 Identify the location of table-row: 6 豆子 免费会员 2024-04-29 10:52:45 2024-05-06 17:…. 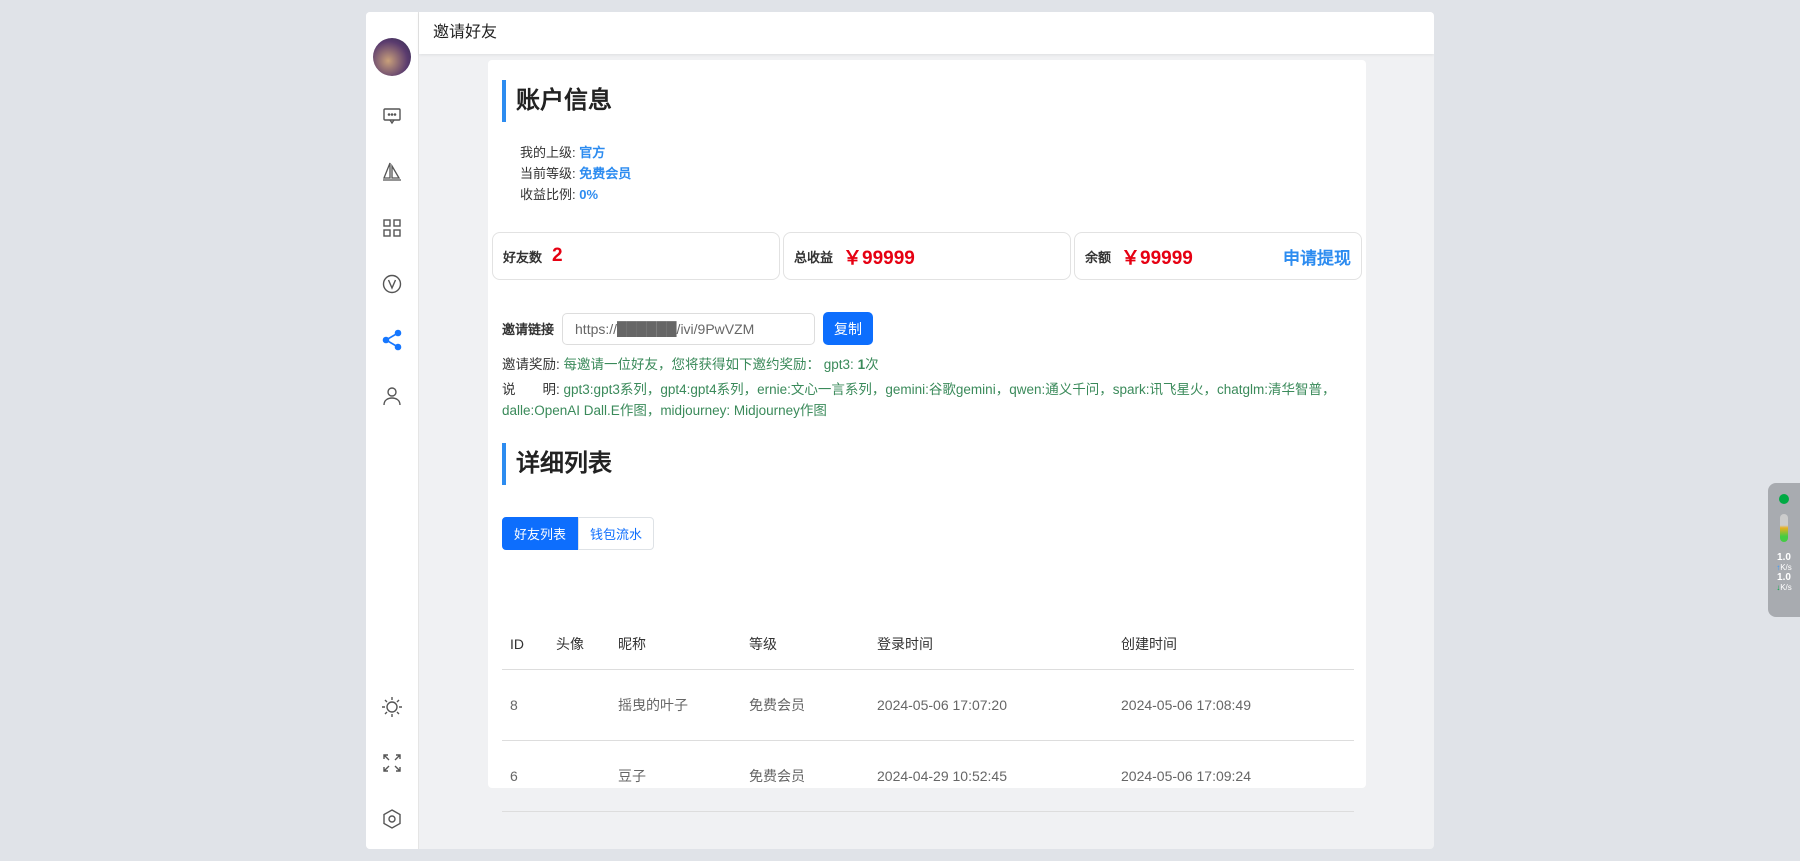
(928, 776).